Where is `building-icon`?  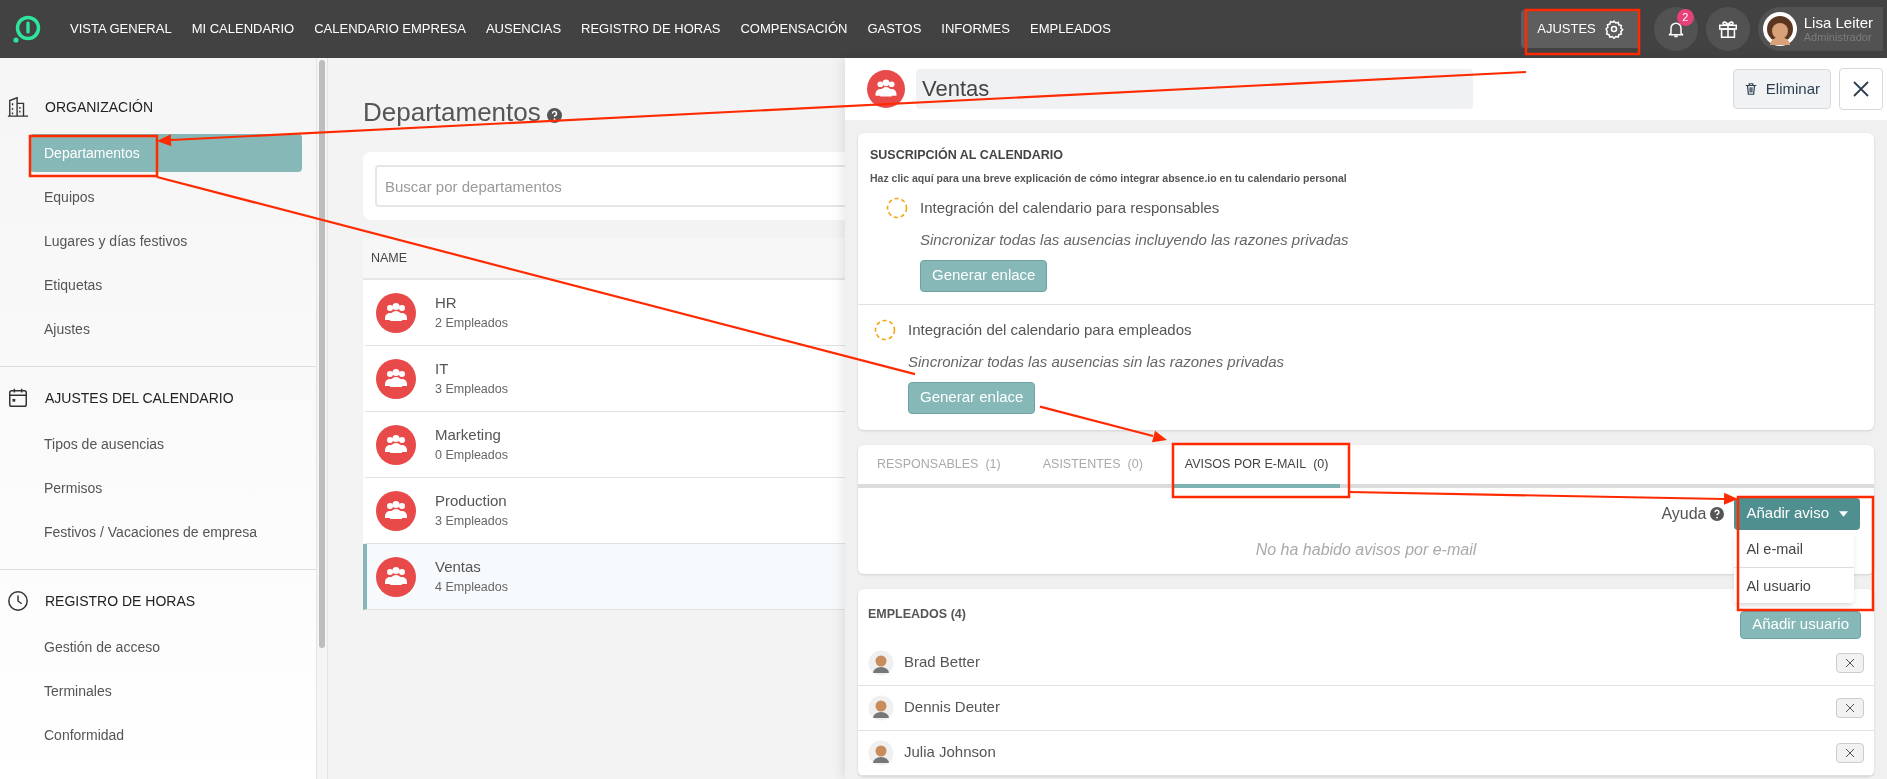
building-icon is located at coordinates (18, 107).